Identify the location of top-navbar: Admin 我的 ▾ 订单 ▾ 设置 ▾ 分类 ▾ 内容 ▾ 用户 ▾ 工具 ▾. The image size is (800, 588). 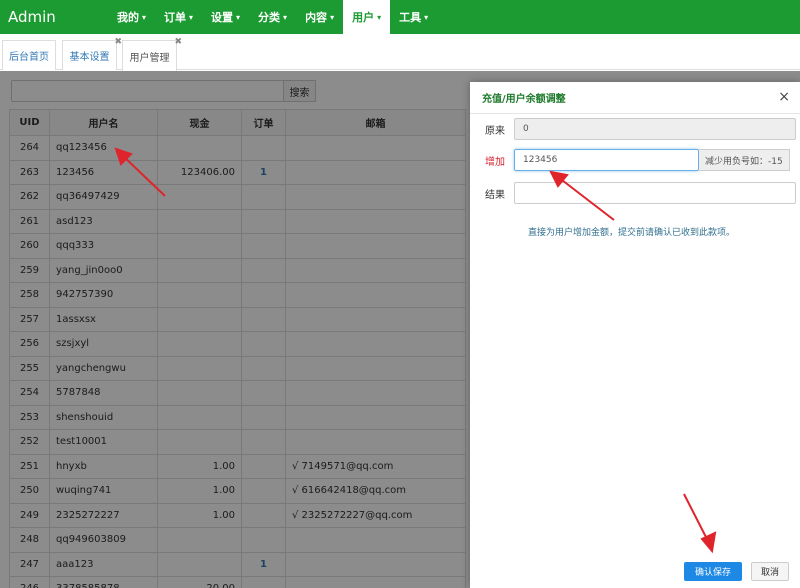
(400, 17).